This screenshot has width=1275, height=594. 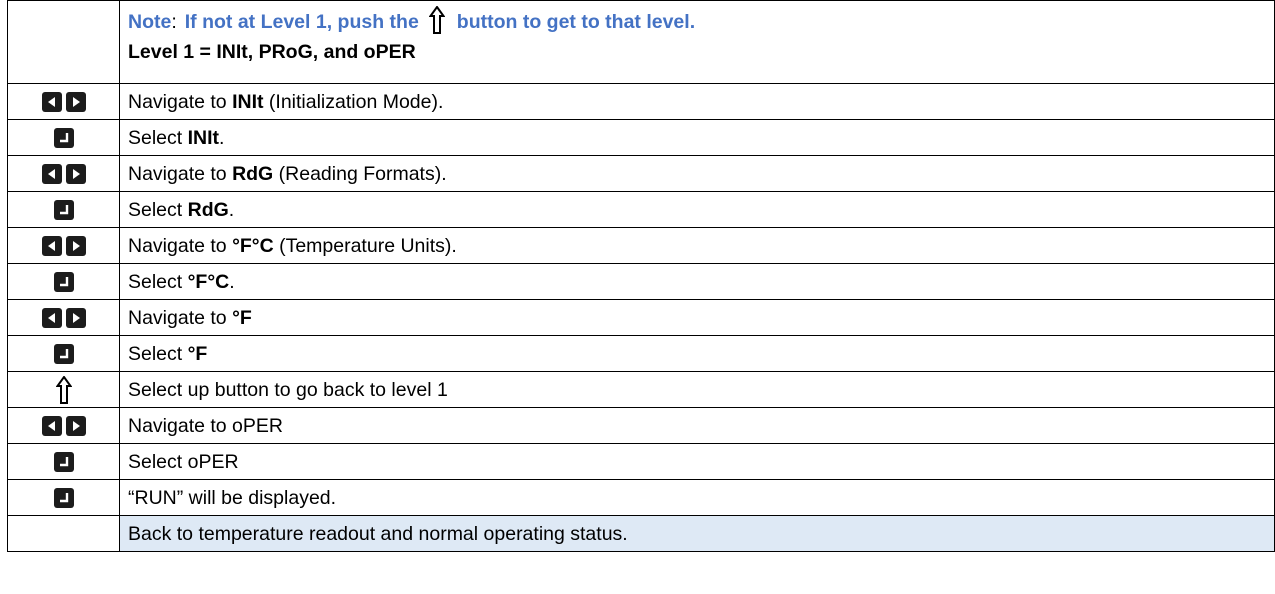 I want to click on step-text-cell: Select up button to go back to level 1, so click(x=697, y=389).